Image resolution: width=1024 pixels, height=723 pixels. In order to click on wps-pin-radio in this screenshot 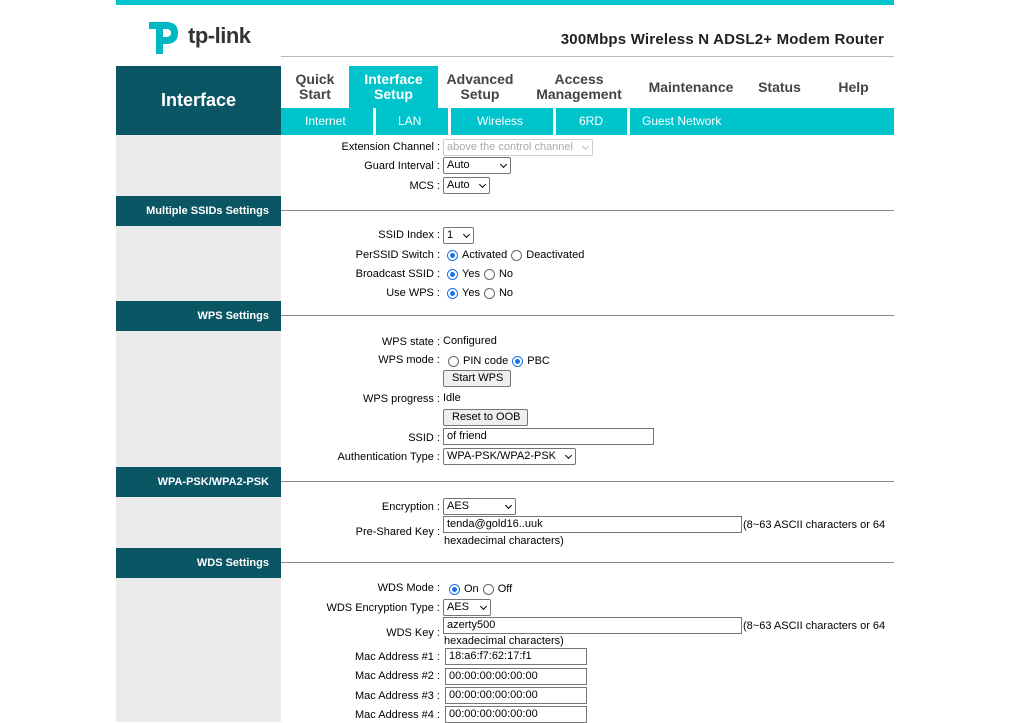, I will do `click(453, 361)`.